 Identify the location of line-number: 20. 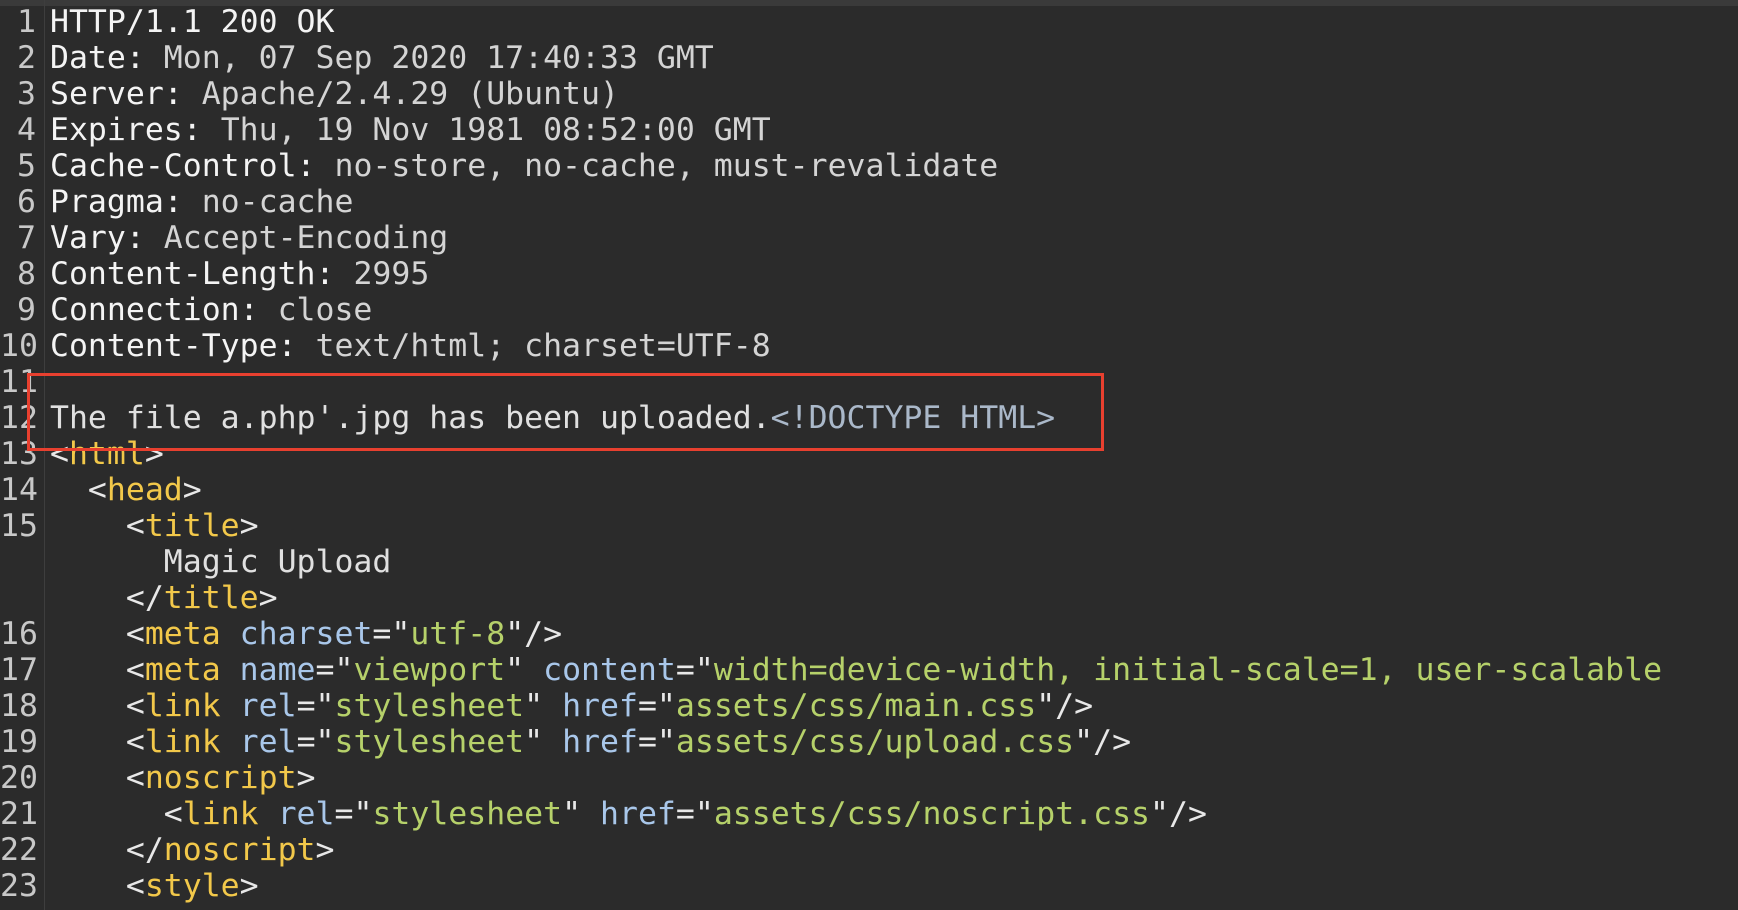
(19, 778).